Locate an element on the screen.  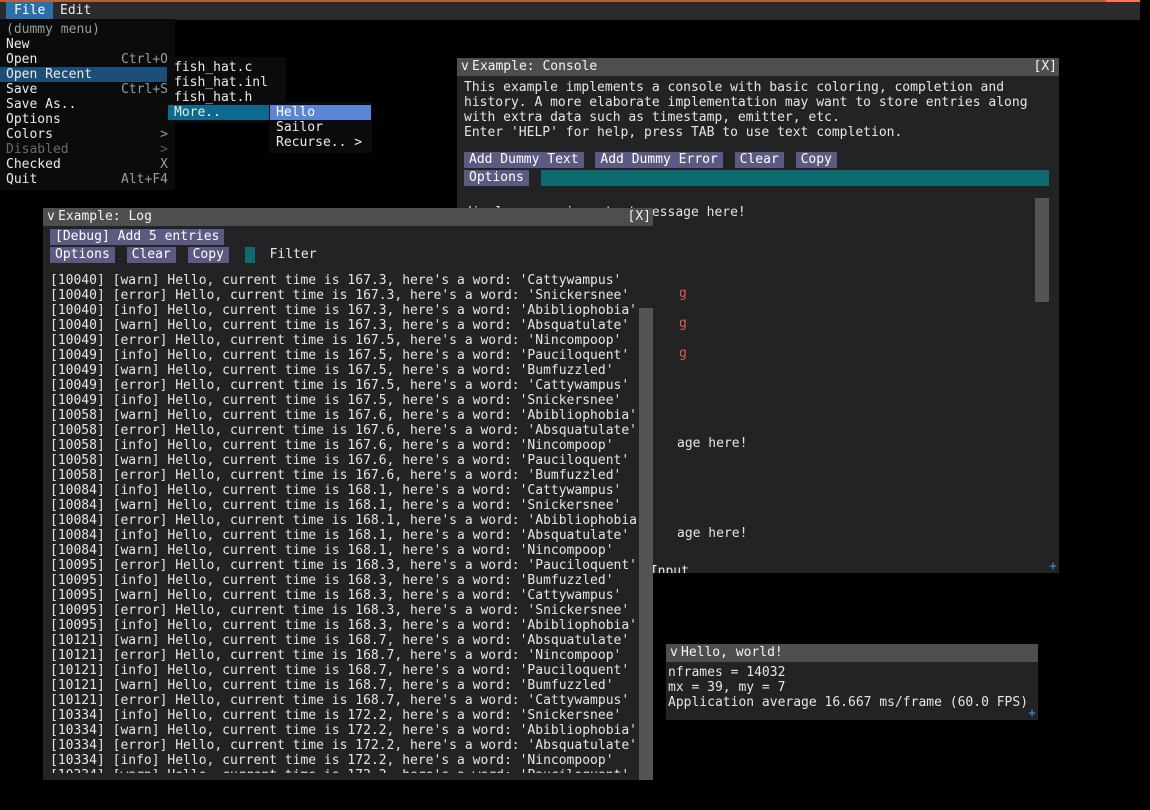
hello-title-bar: v Hello, world! is located at coordinates (852, 653).